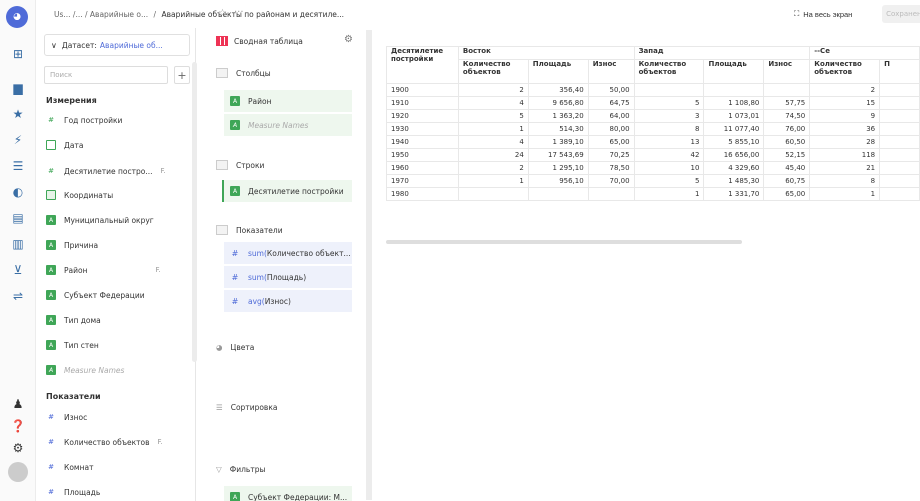  What do you see at coordinates (73, 396) in the screenshot?
I see `measures-heading: Показатели` at bounding box center [73, 396].